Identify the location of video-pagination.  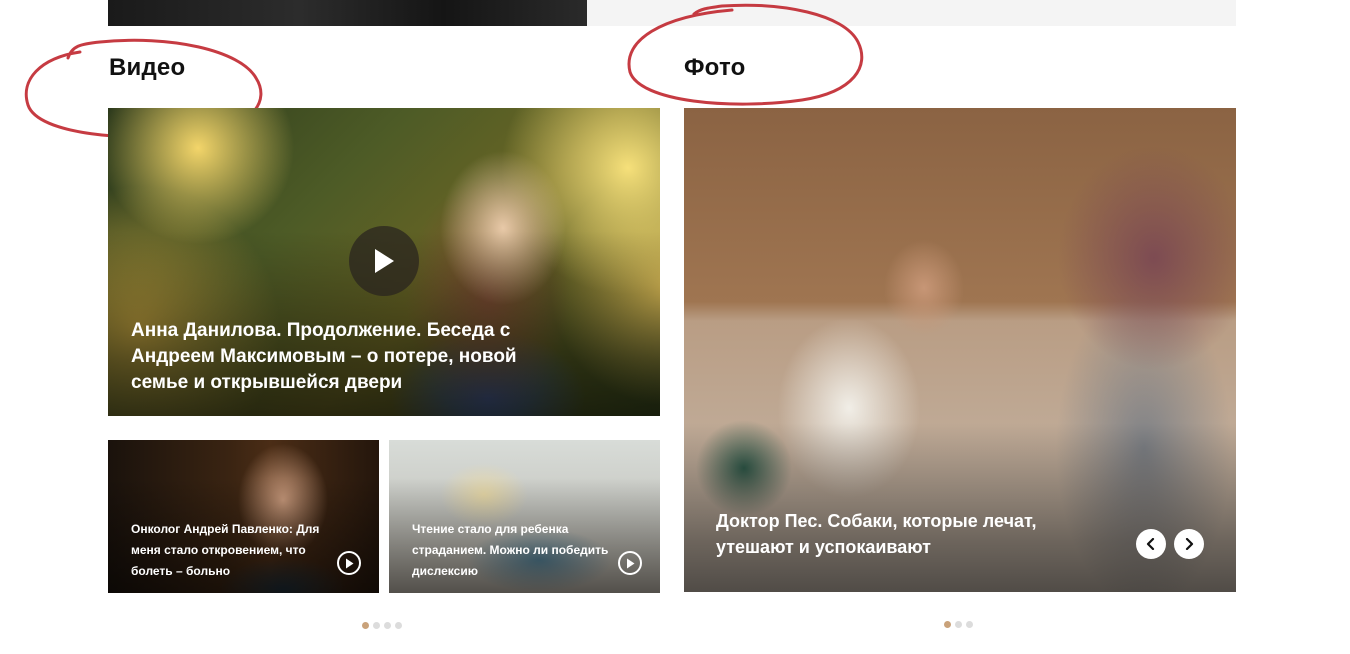
(382, 625).